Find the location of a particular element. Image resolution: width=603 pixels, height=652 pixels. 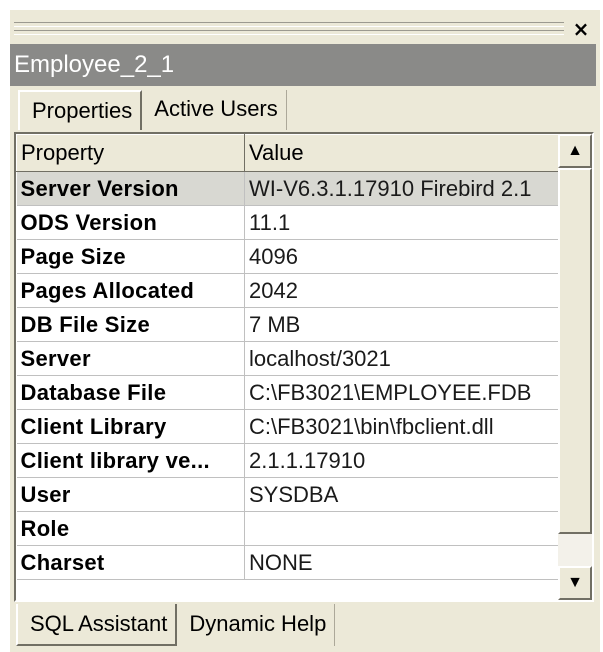

property-value: WI-V6.3.1.17910 Firebird 2.1 is located at coordinates (401, 188).